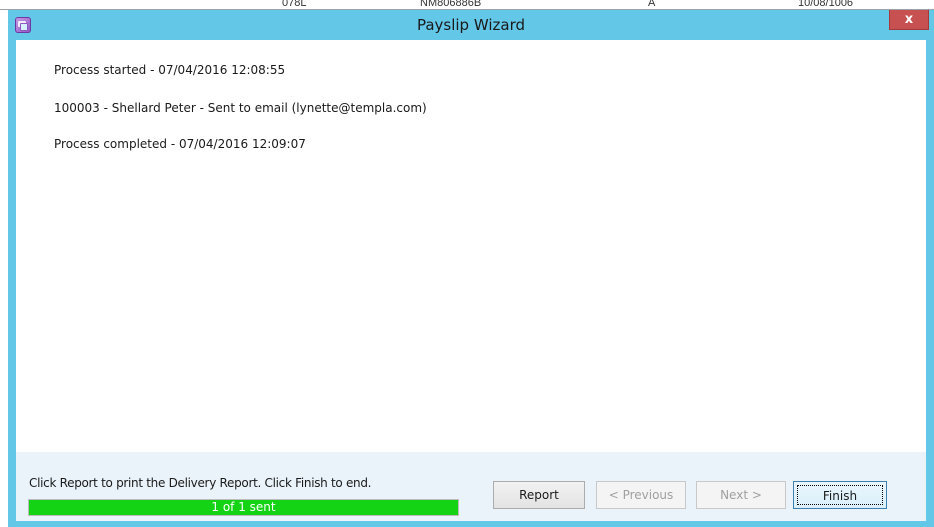 The height and width of the screenshot is (527, 934). What do you see at coordinates (170, 70) in the screenshot?
I see `log-line: Process started - 07/04/2016 12:08:55` at bounding box center [170, 70].